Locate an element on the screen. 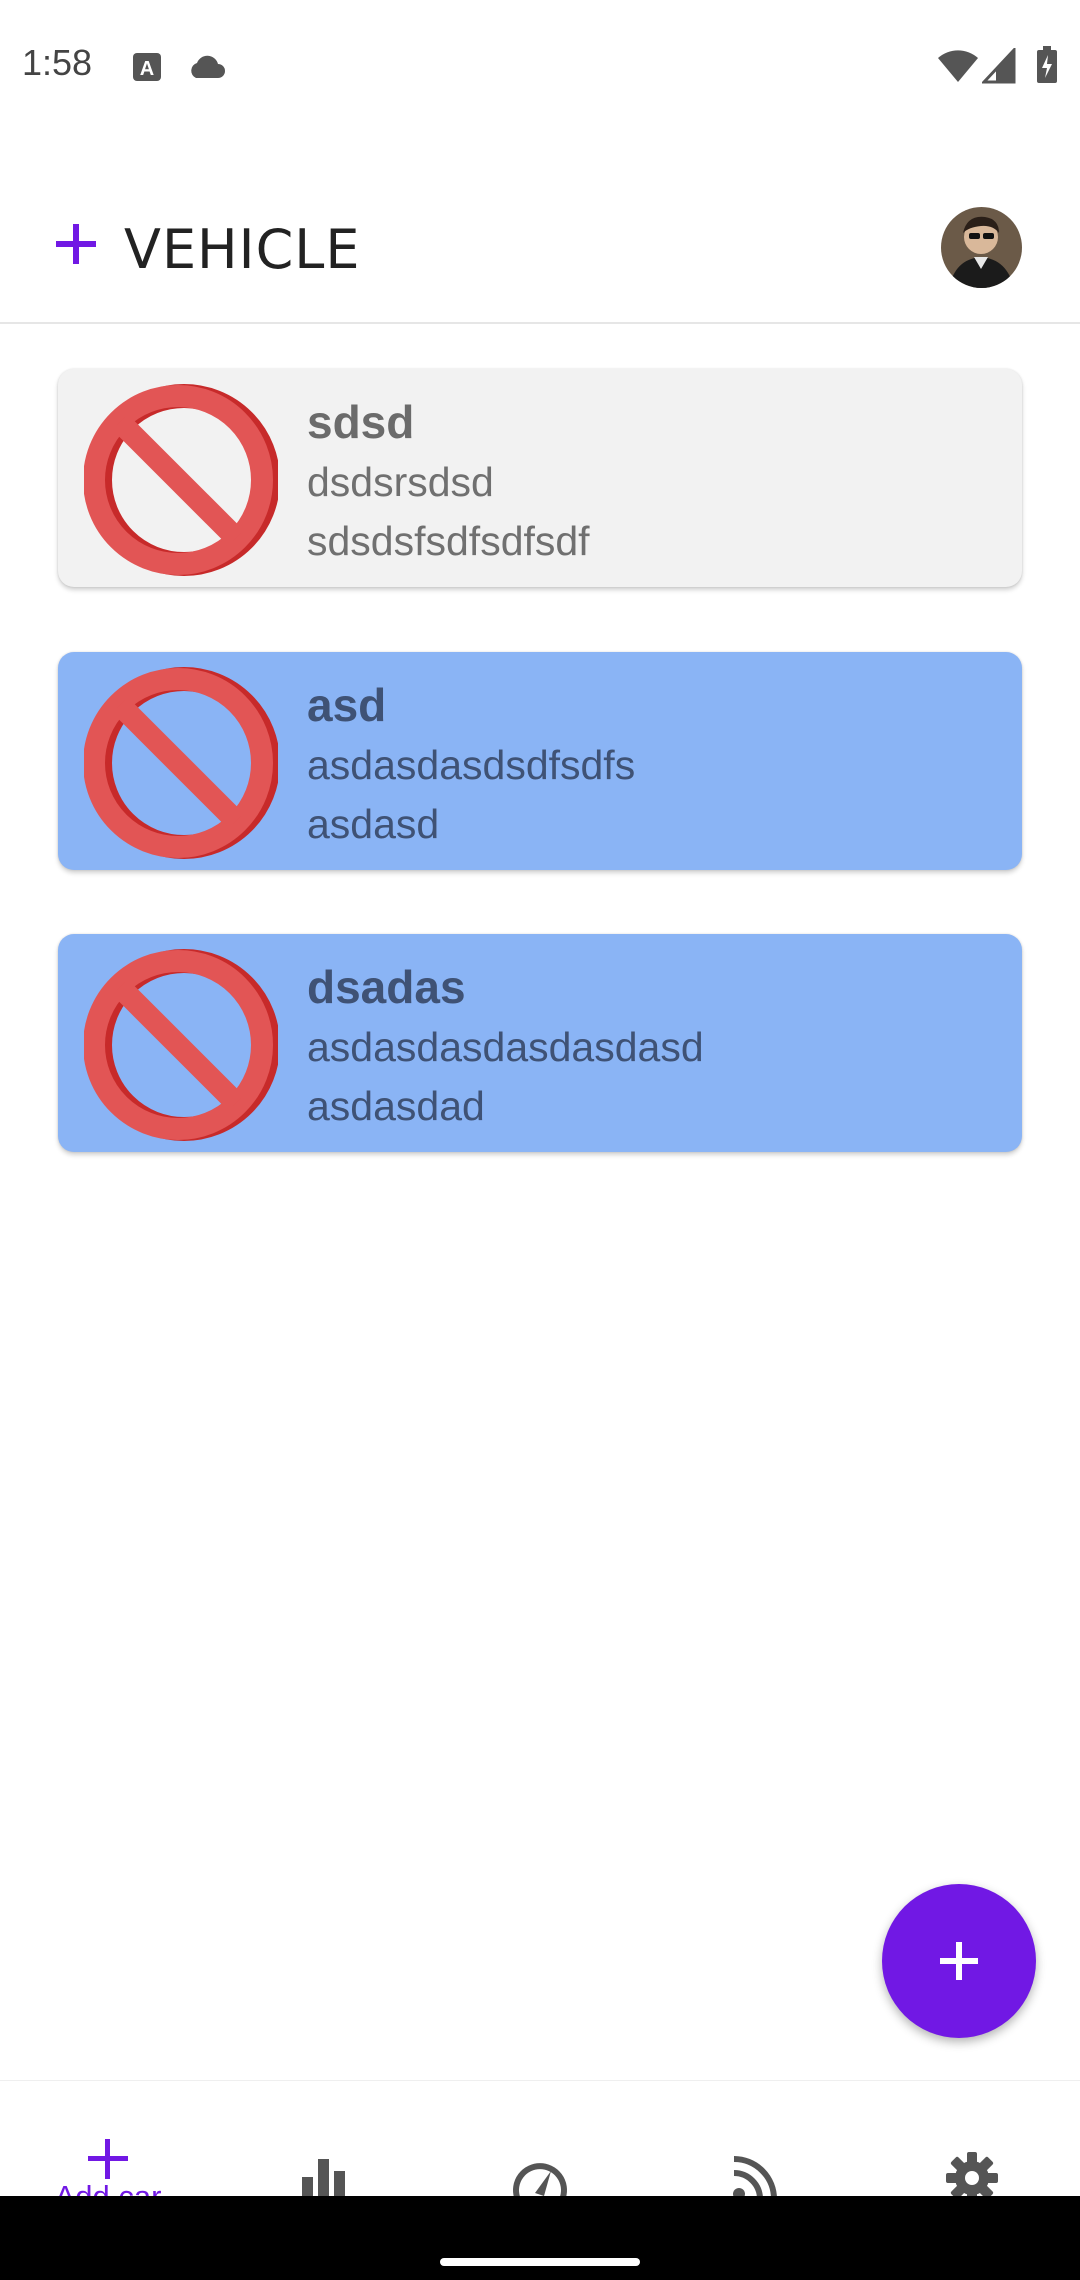  vehicle-detail-2: sdsdsfsdfsdfsdf is located at coordinates (448, 541).